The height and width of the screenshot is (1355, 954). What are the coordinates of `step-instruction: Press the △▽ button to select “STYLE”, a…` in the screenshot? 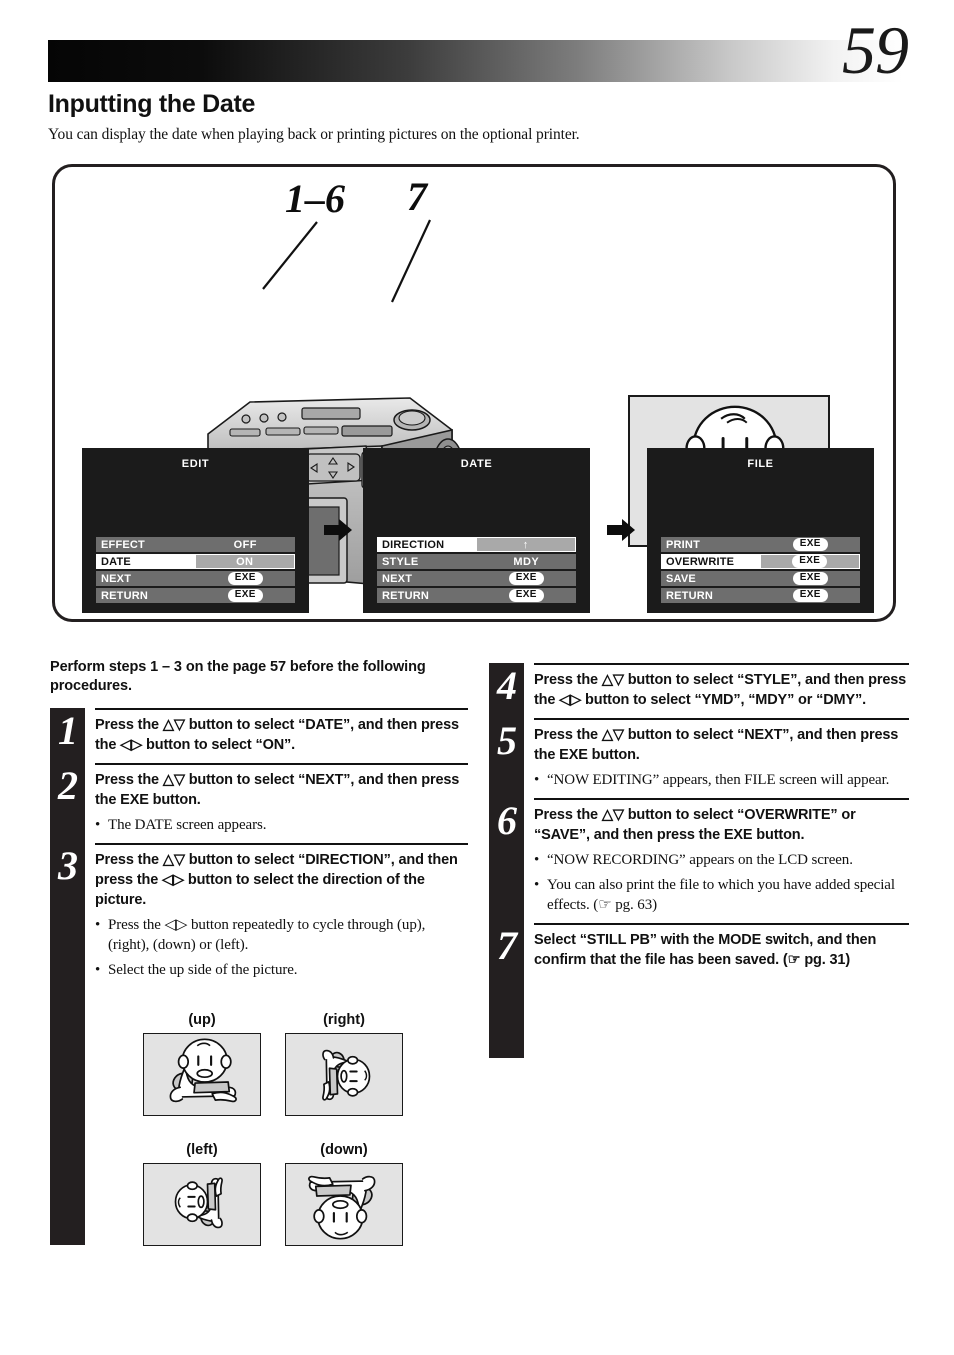 It's located at (720, 690).